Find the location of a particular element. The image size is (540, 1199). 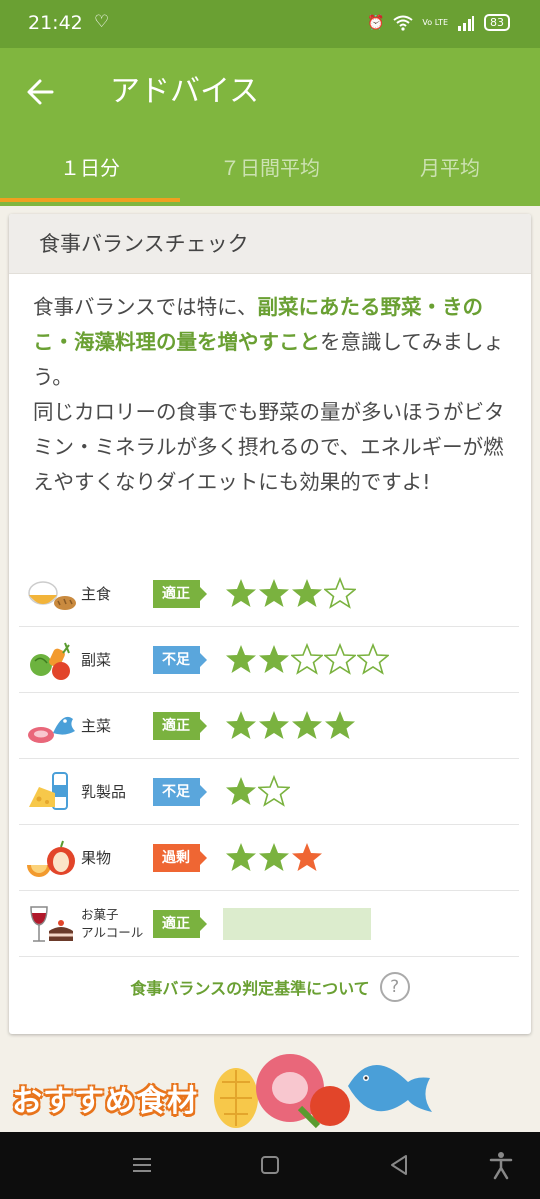

advice-part-1: 食事バランスでは特に、 is located at coordinates (145, 307).